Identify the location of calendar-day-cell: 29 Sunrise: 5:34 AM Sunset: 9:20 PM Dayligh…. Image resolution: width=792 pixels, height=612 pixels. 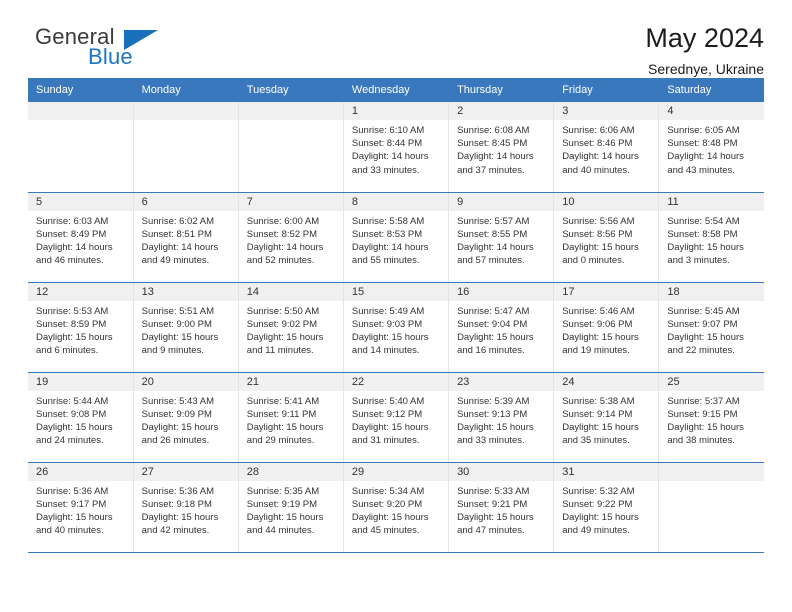
(396, 507).